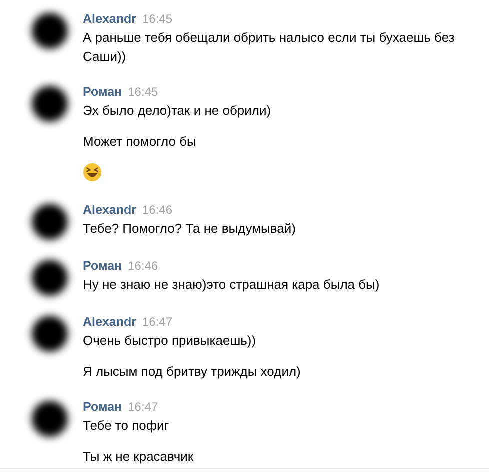 The height and width of the screenshot is (476, 489). Describe the element at coordinates (190, 229) in the screenshot. I see `message-text: Тебе? Помогло? Та не выдумывай)` at that location.